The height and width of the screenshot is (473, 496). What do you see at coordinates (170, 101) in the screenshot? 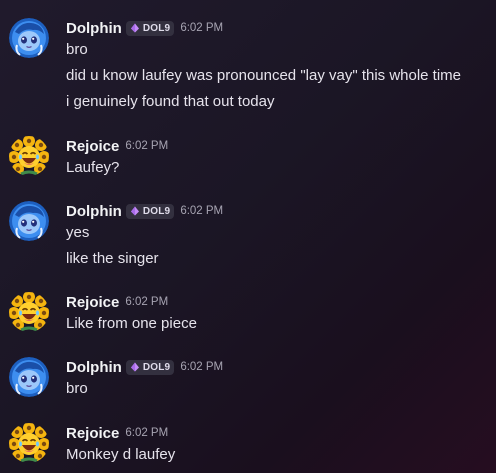
I see `message-text: i genuinely found that out today` at bounding box center [170, 101].